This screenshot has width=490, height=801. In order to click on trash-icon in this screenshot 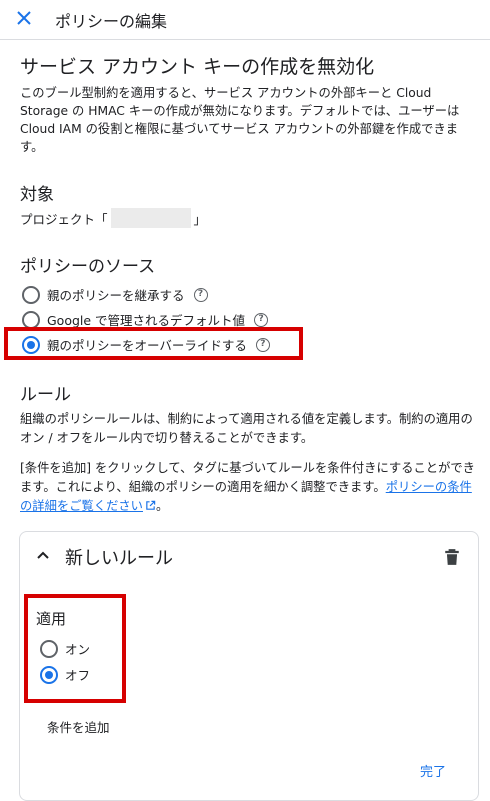, I will do `click(452, 557)`.